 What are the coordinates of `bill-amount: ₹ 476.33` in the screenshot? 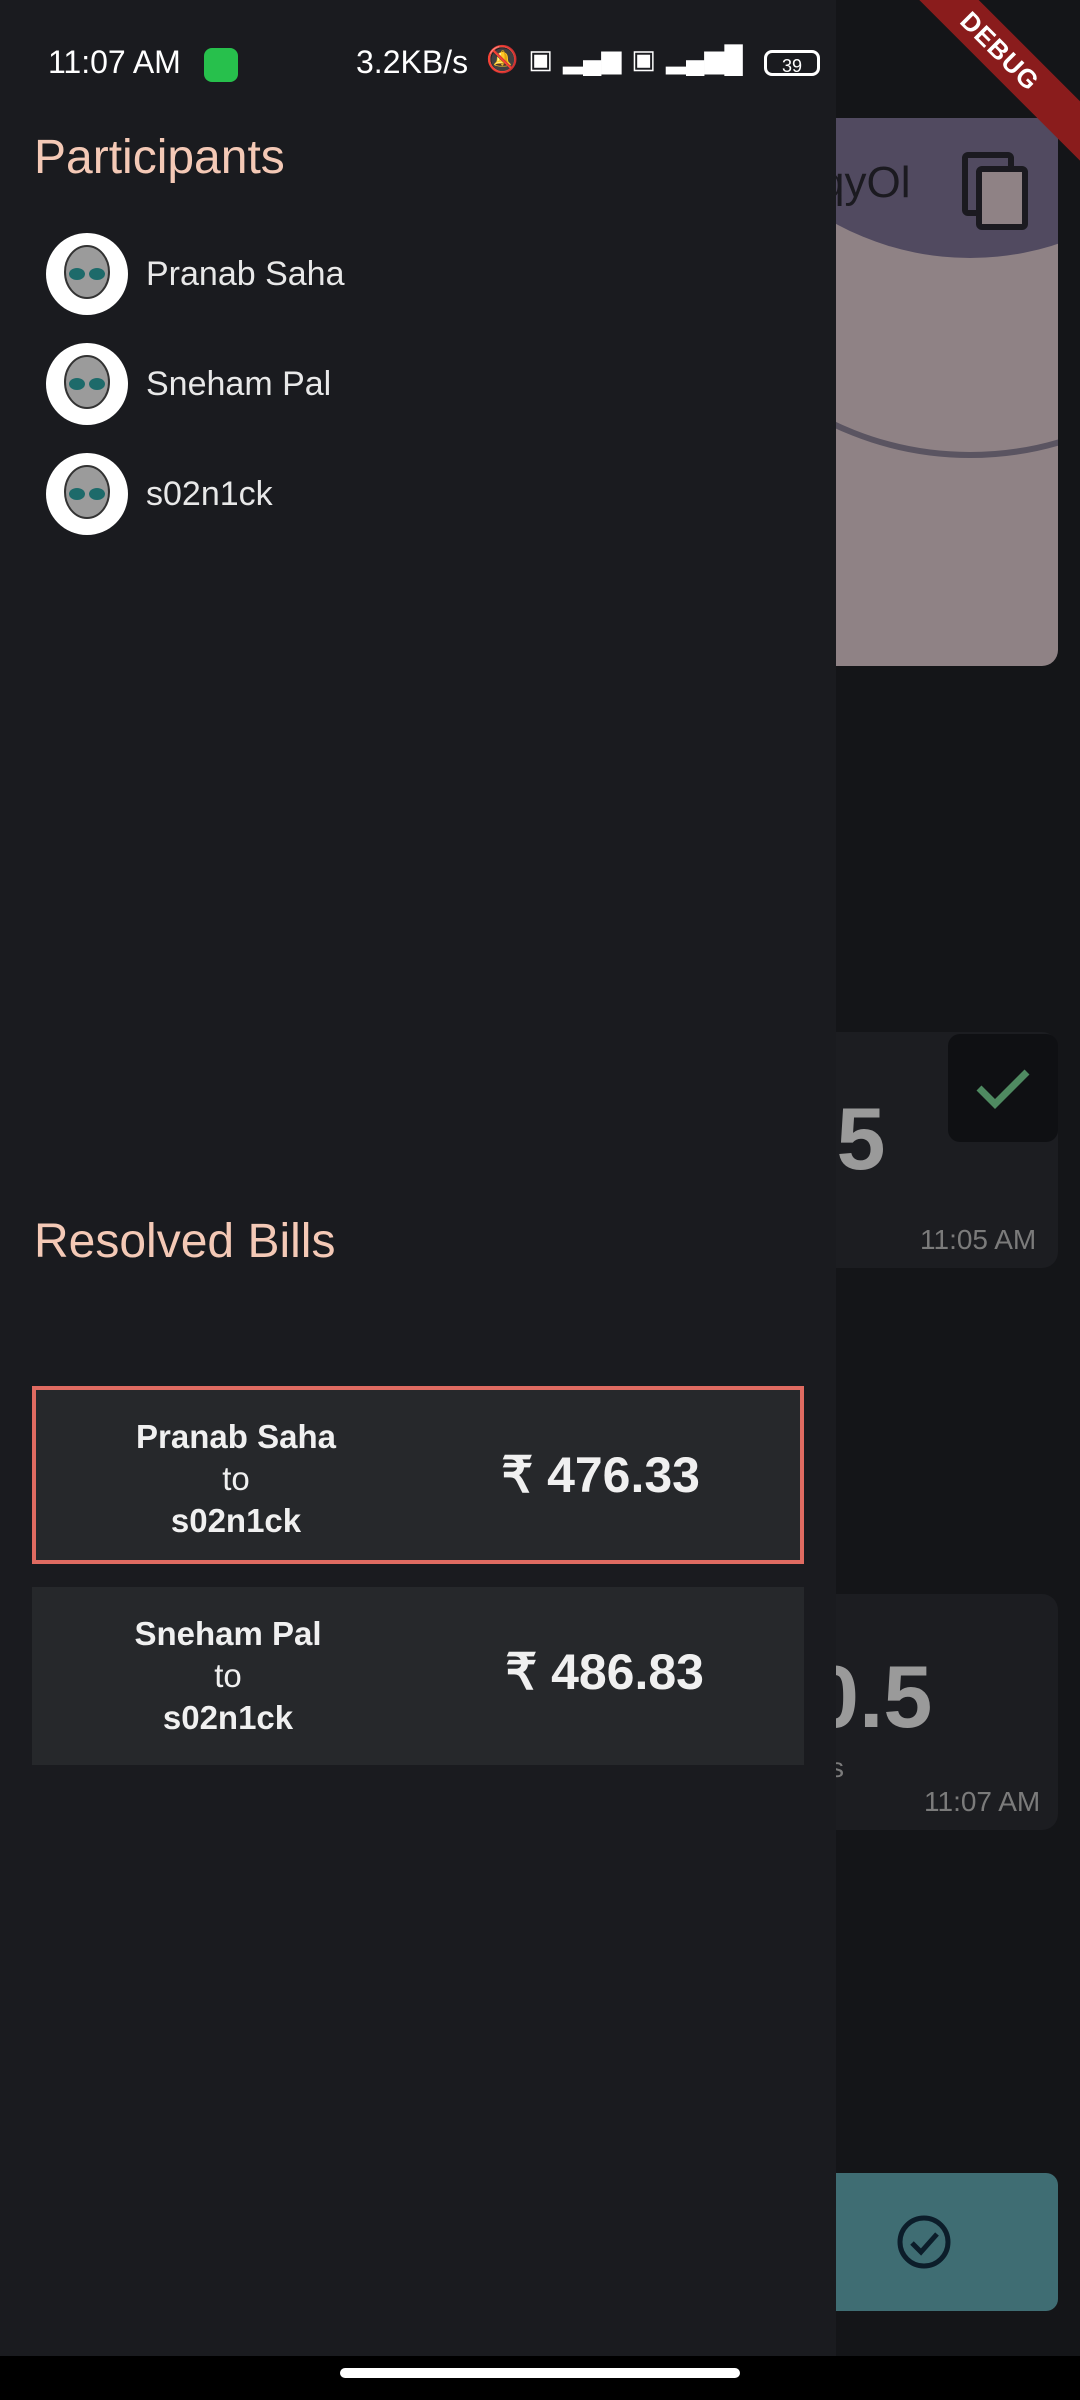 It's located at (600, 1475).